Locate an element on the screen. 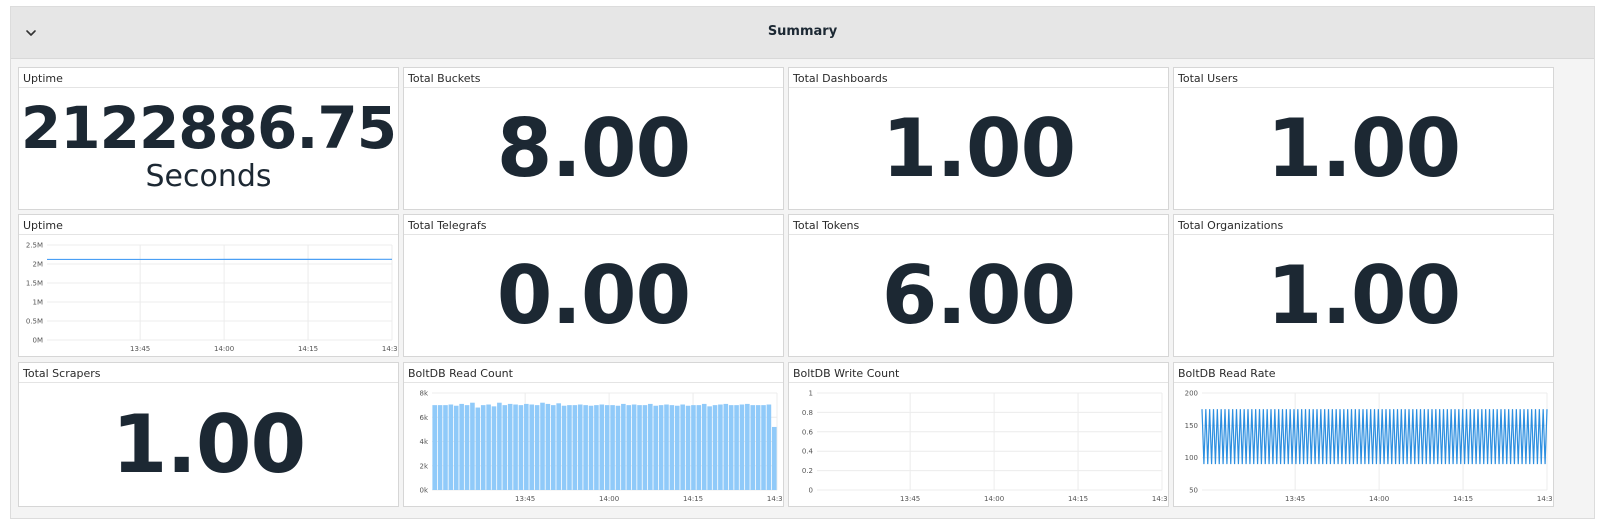  y-tick-label: 100 is located at coordinates (1191, 458).